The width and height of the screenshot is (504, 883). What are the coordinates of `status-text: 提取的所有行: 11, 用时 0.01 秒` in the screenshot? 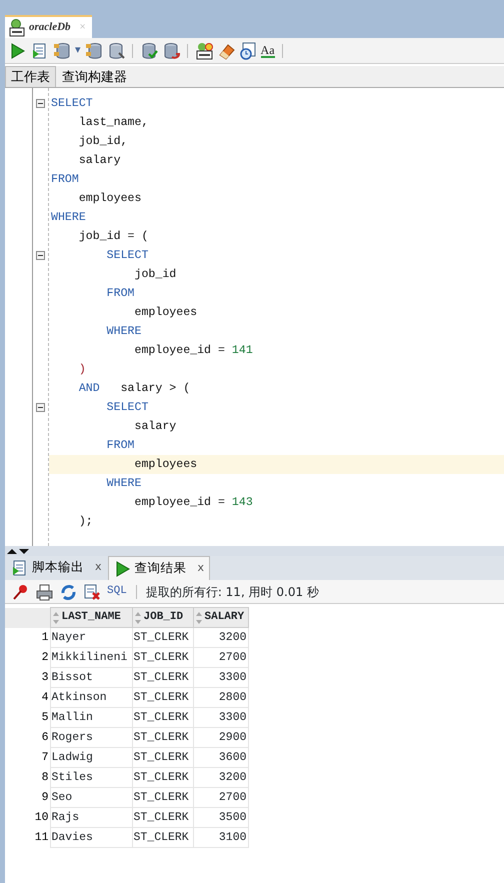 It's located at (232, 592).